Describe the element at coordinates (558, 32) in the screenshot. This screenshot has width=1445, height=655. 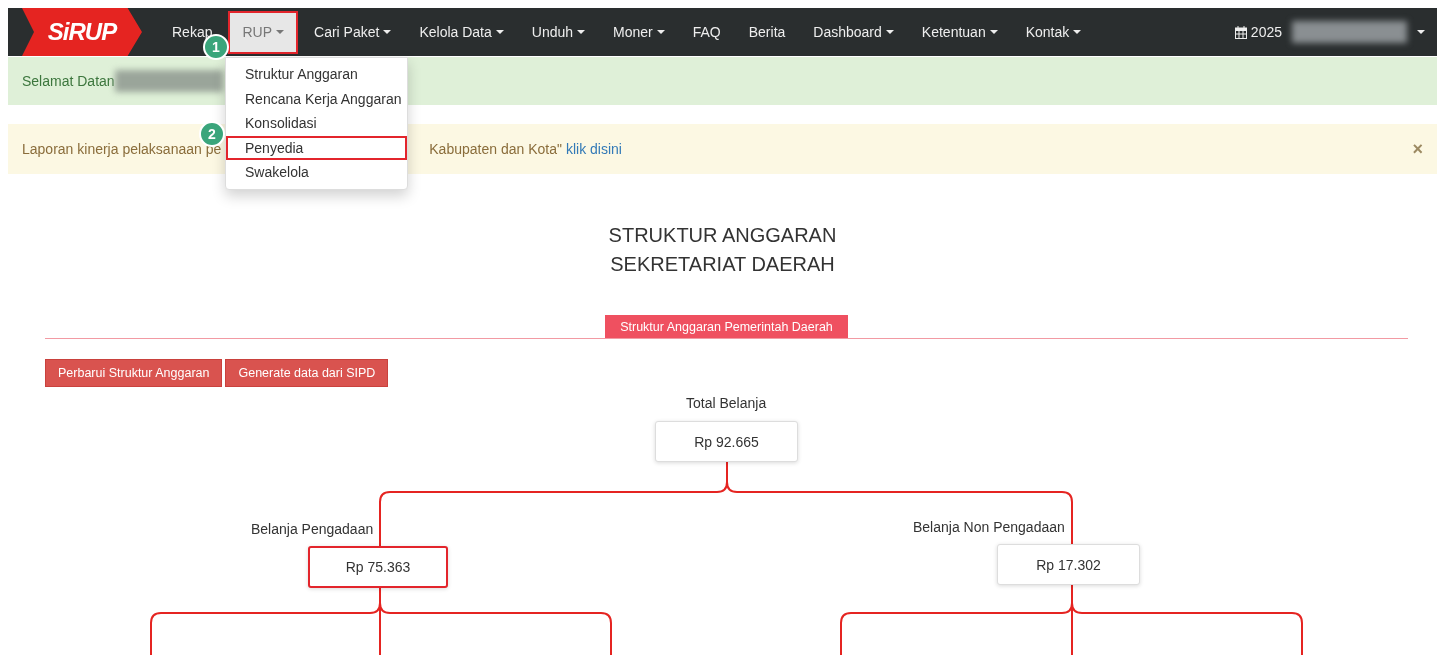
I see `nav-item: Unduh` at that location.